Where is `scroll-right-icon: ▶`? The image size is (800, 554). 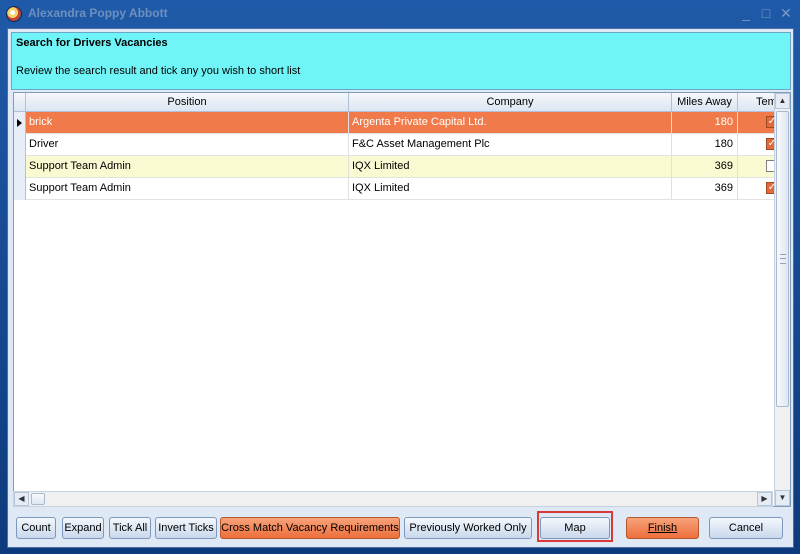 scroll-right-icon: ▶ is located at coordinates (764, 499).